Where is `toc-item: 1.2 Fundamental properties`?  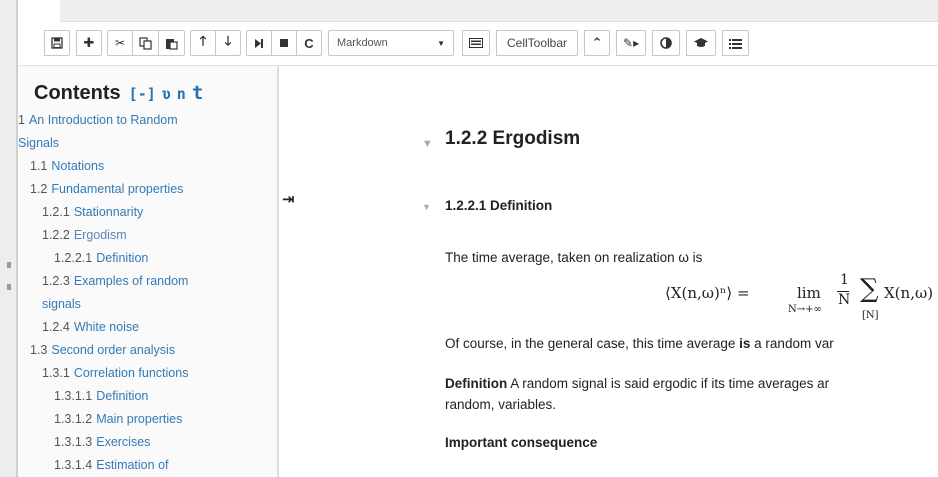 toc-item: 1.2 Fundamental properties is located at coordinates (106, 189).